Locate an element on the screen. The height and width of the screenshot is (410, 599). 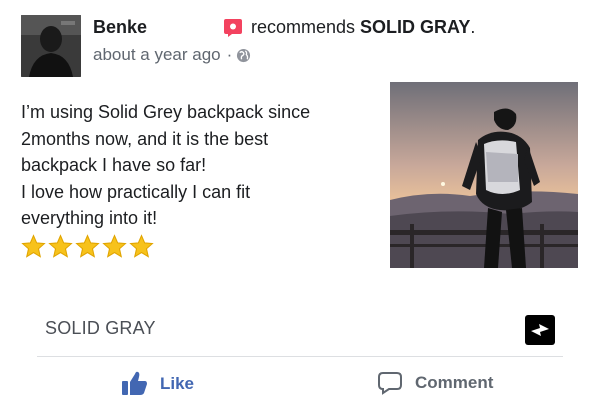
page-name: SOLID GRAY is located at coordinates (100, 328).